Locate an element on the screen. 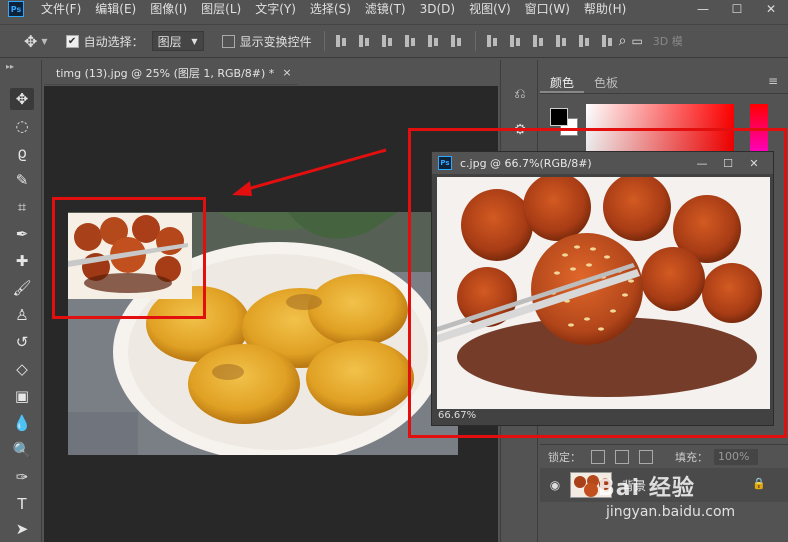 The image size is (788, 542). show-transform-label: 显示变换控件 is located at coordinates (275, 41).